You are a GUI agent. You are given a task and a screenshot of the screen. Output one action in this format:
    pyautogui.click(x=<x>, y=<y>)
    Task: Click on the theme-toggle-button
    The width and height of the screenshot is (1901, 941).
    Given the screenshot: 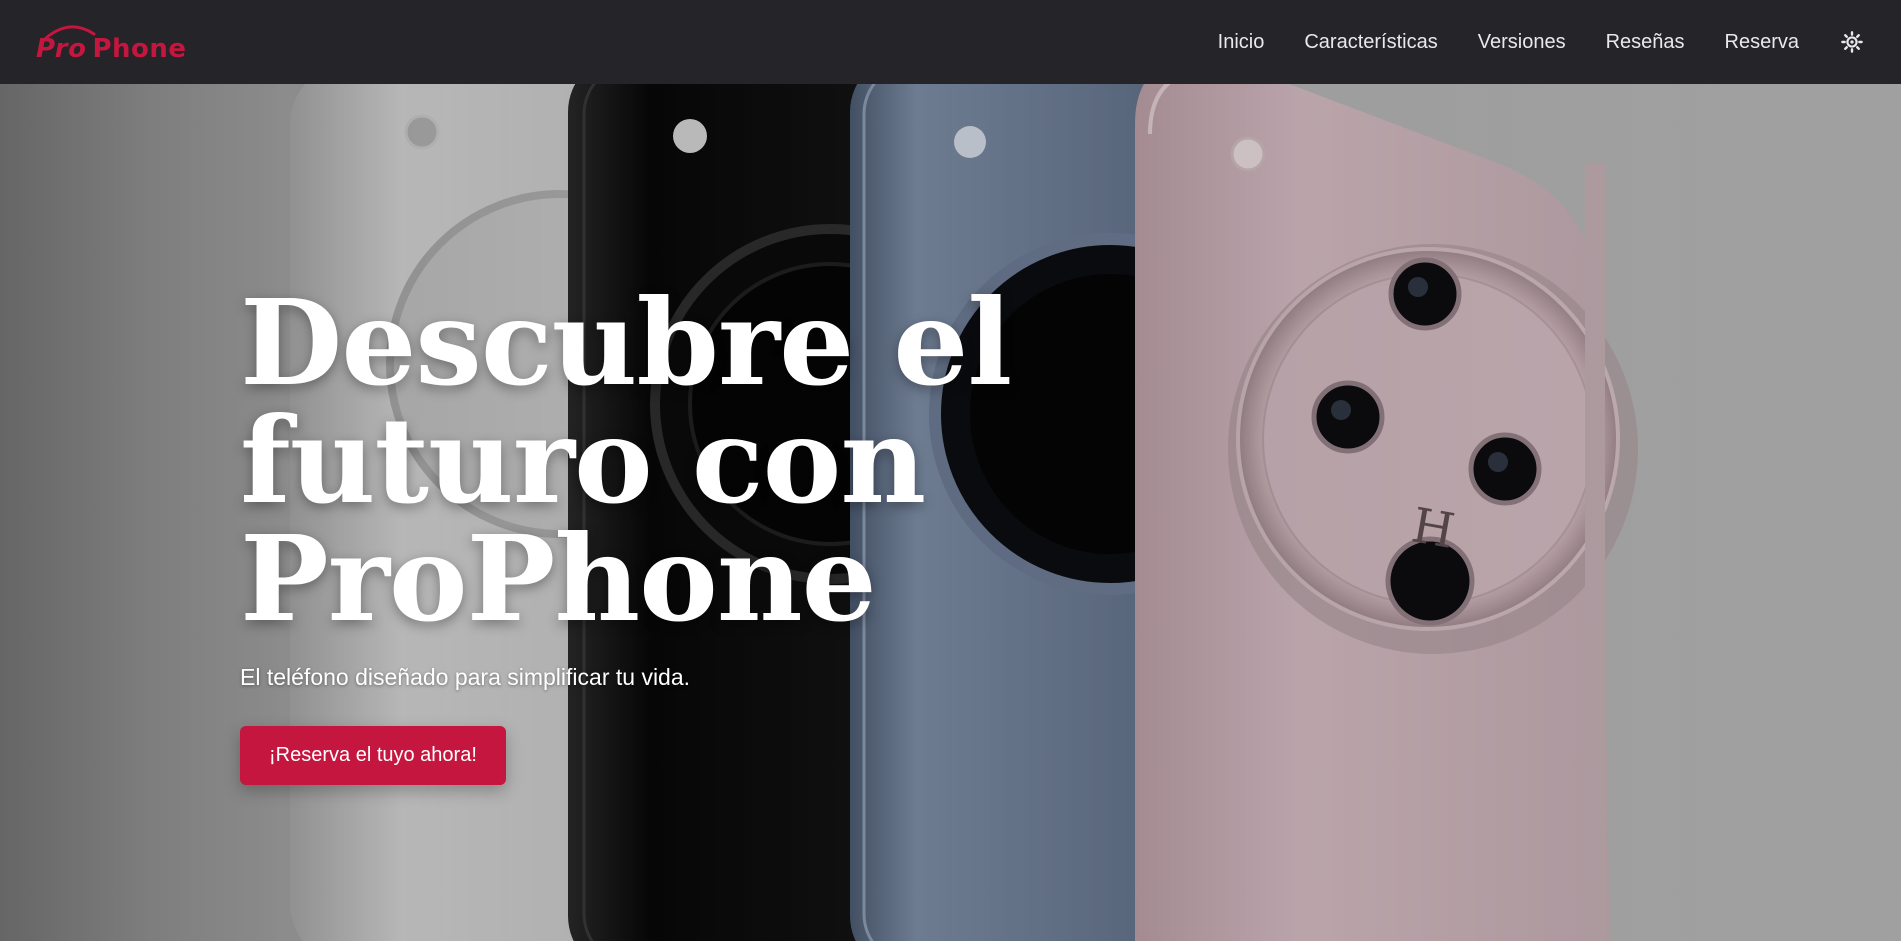 What is the action you would take?
    pyautogui.click(x=1852, y=42)
    